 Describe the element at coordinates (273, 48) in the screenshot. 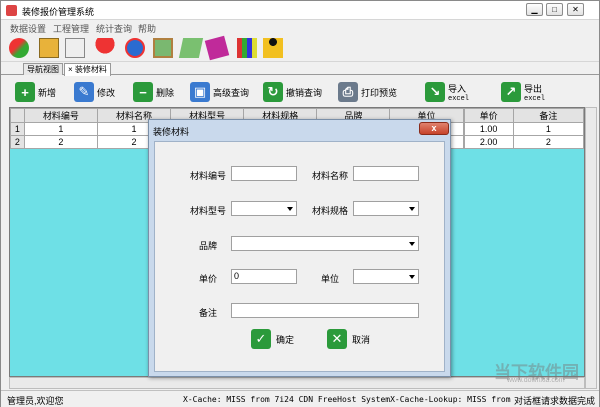

I see `runner-icon` at that location.